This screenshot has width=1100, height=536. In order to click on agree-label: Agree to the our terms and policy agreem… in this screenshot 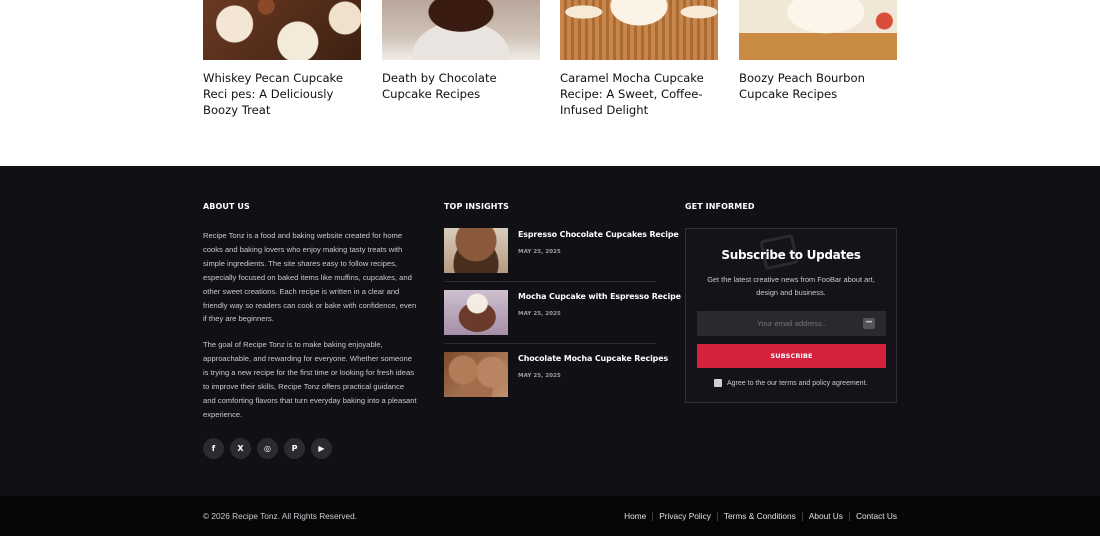, I will do `click(797, 383)`.